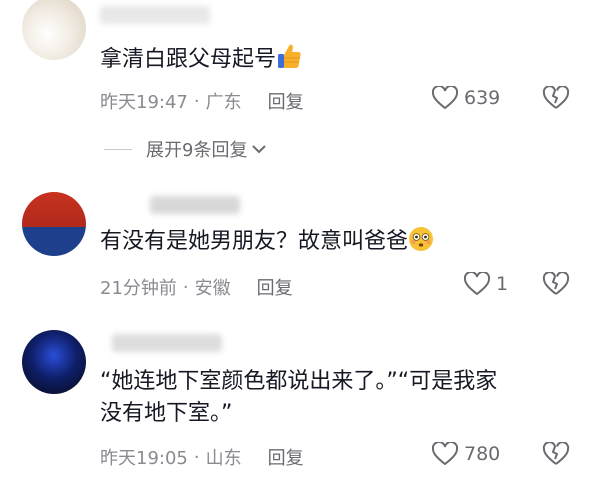 The height and width of the screenshot is (481, 600). Describe the element at coordinates (335, 61) in the screenshot. I see `comment-text: 拿清白跟父母起号` at that location.